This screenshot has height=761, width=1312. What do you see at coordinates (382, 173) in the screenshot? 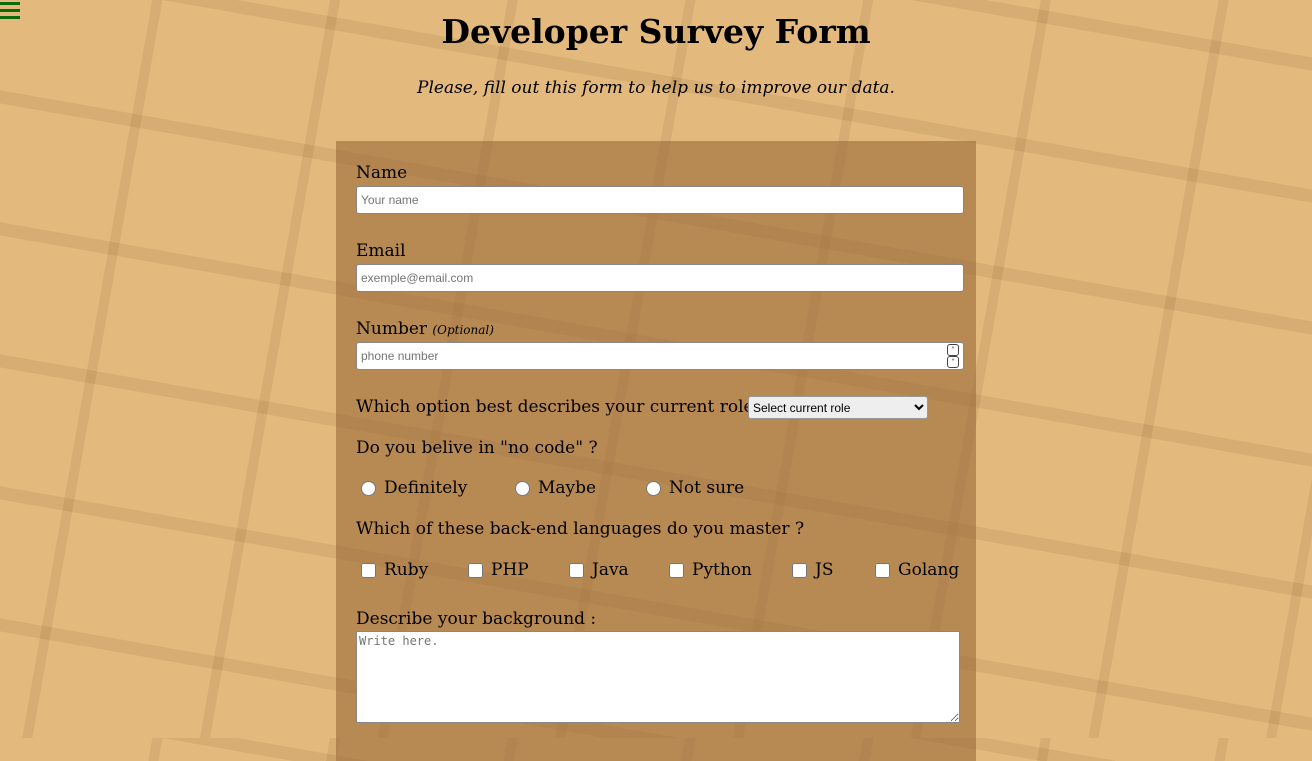
I see `name-label: Name` at bounding box center [382, 173].